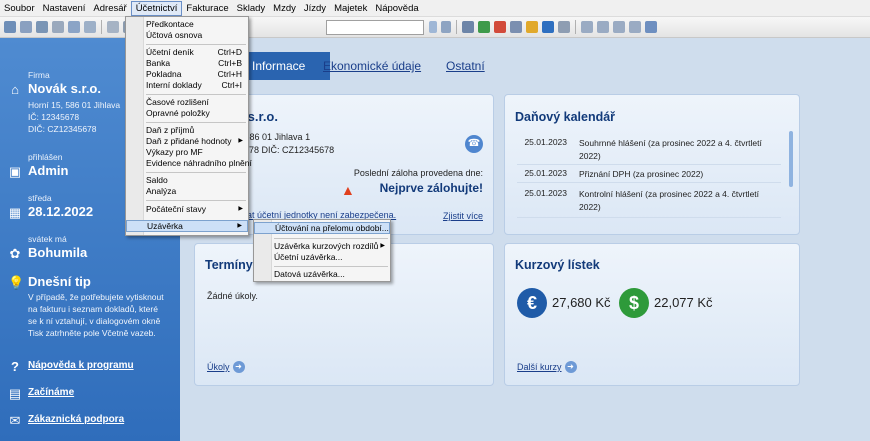 The height and width of the screenshot is (441, 870). I want to click on menu-ucetnictvi: Účetnictví, so click(156, 8).